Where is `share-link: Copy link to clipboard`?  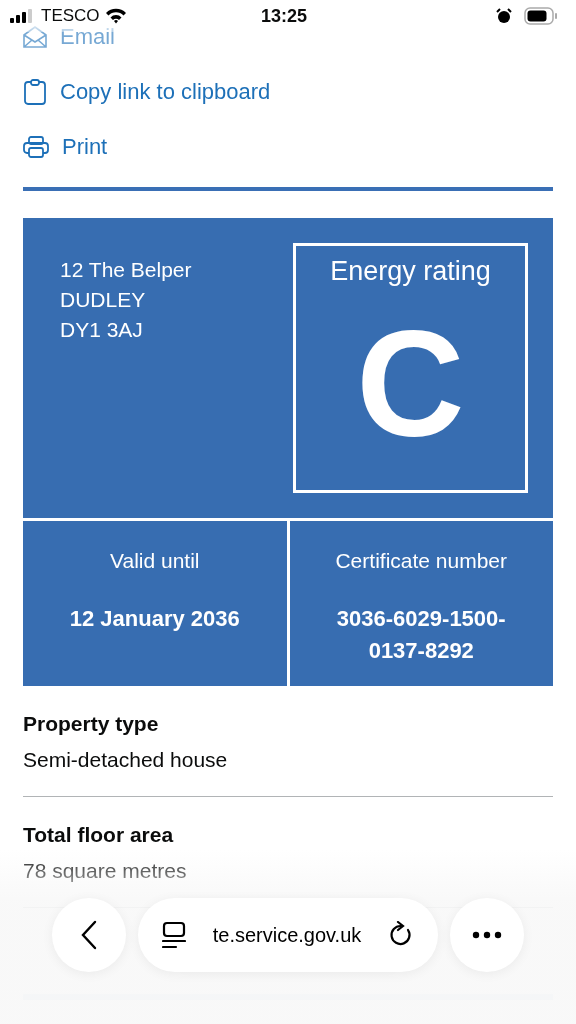
share-link: Copy link to clipboard is located at coordinates (288, 92).